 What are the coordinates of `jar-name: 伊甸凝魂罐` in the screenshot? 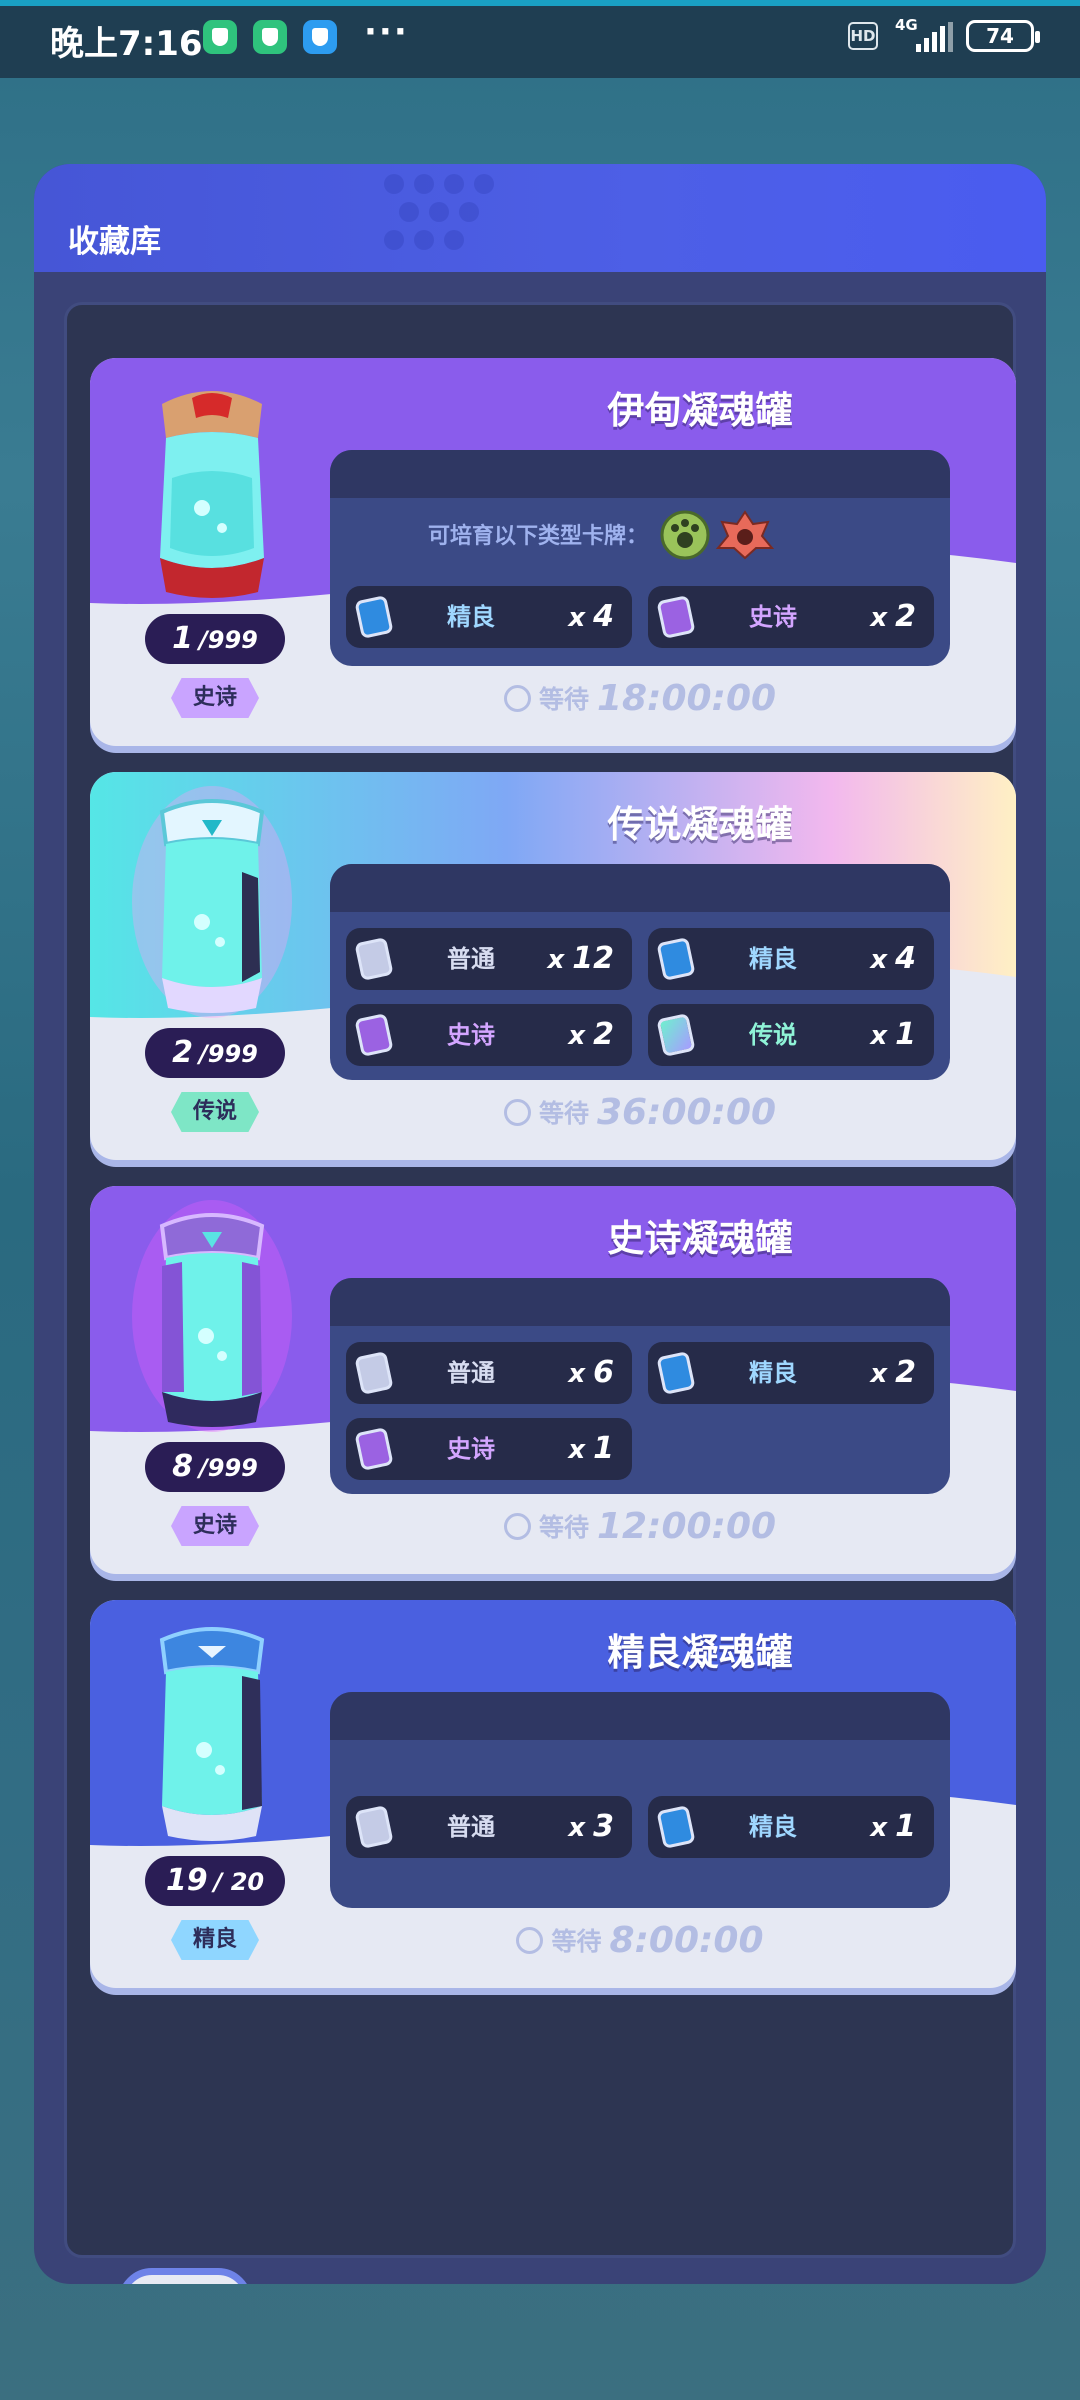 It's located at (700, 410).